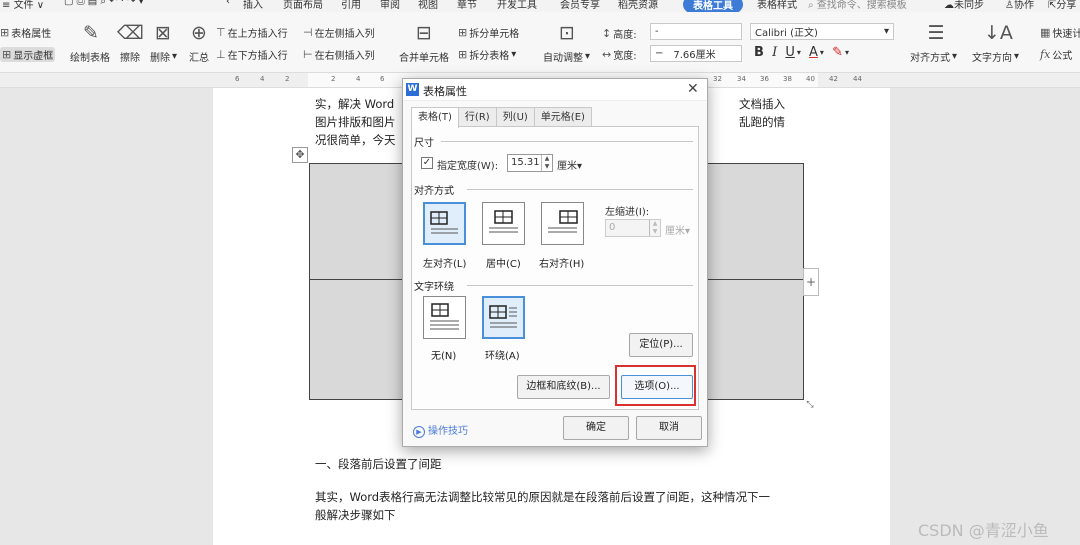 This screenshot has height=545, width=1080. I want to click on menu-insert: 插入, so click(253, 5).